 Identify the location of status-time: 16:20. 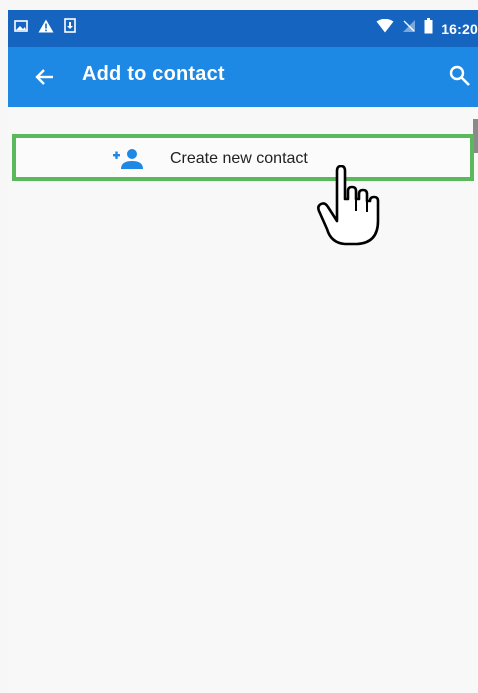
(459, 28).